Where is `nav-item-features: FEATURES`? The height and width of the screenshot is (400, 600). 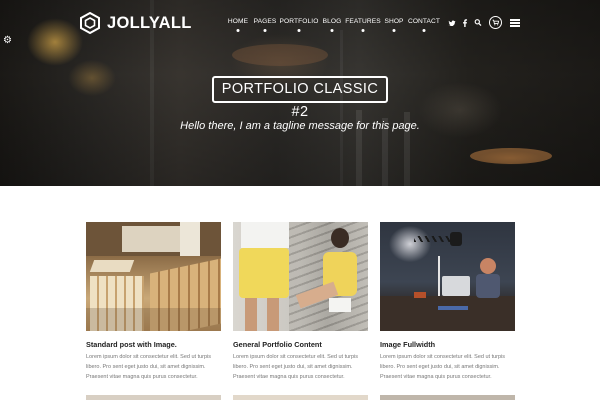 nav-item-features: FEATURES is located at coordinates (362, 21).